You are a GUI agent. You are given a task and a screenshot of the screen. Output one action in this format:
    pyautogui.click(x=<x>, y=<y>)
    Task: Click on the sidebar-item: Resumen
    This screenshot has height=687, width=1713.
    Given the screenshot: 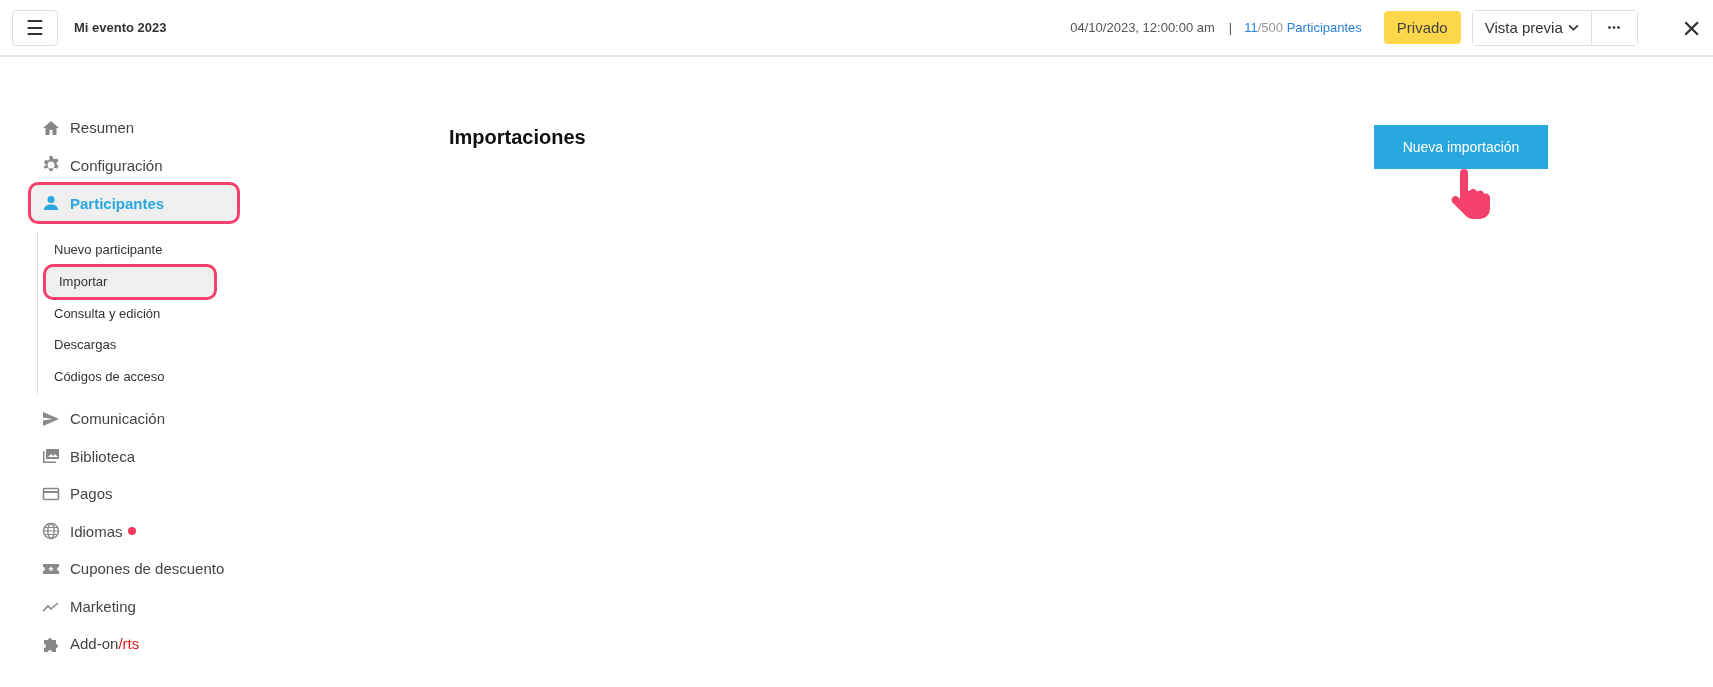 What is the action you would take?
    pyautogui.click(x=134, y=128)
    